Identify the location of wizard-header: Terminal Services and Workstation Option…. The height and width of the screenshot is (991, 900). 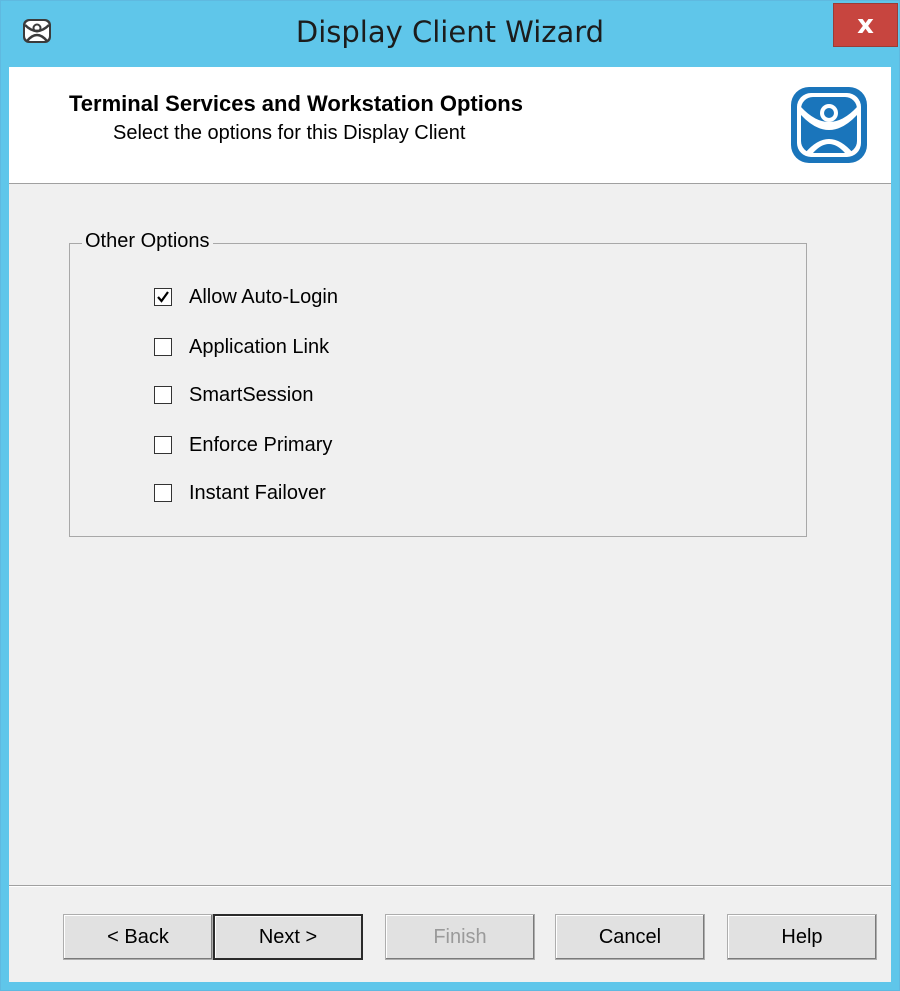
(450, 125).